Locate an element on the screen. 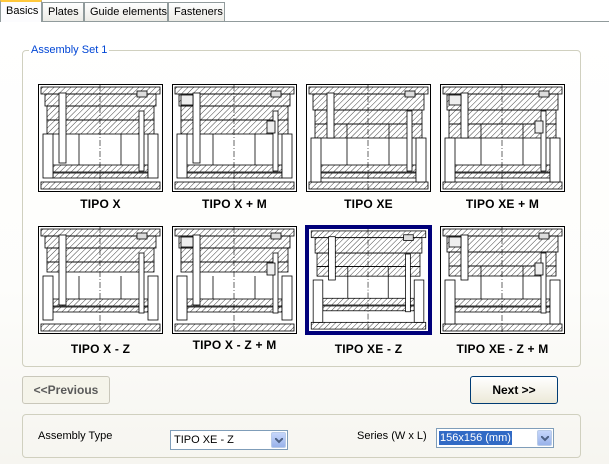  series-select: 156x156 (mm) is located at coordinates (495, 438).